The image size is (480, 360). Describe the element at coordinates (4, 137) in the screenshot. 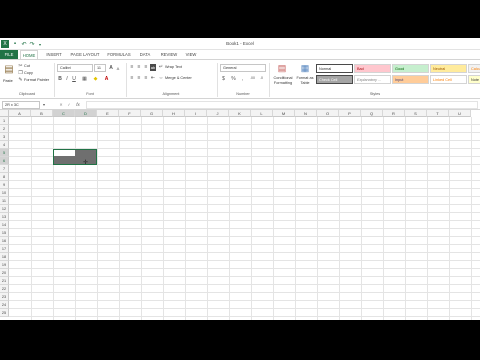

I see `row-header-3: 3` at that location.